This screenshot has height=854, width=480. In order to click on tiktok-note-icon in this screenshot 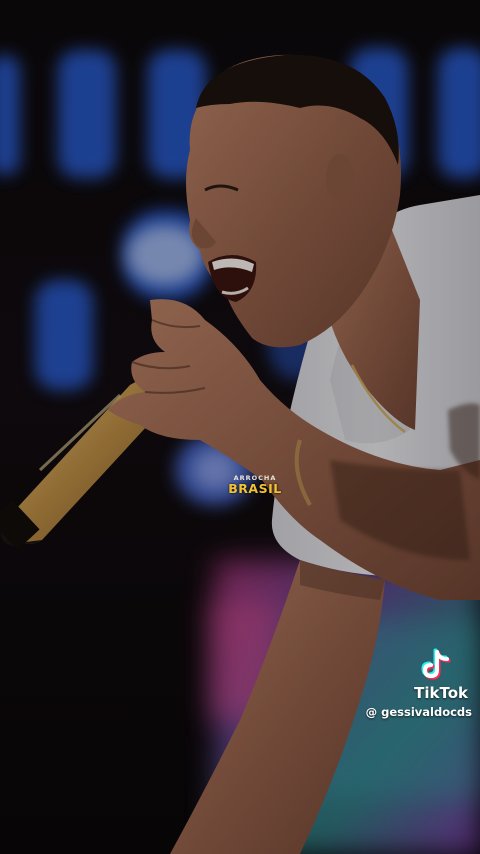, I will do `click(436, 664)`.